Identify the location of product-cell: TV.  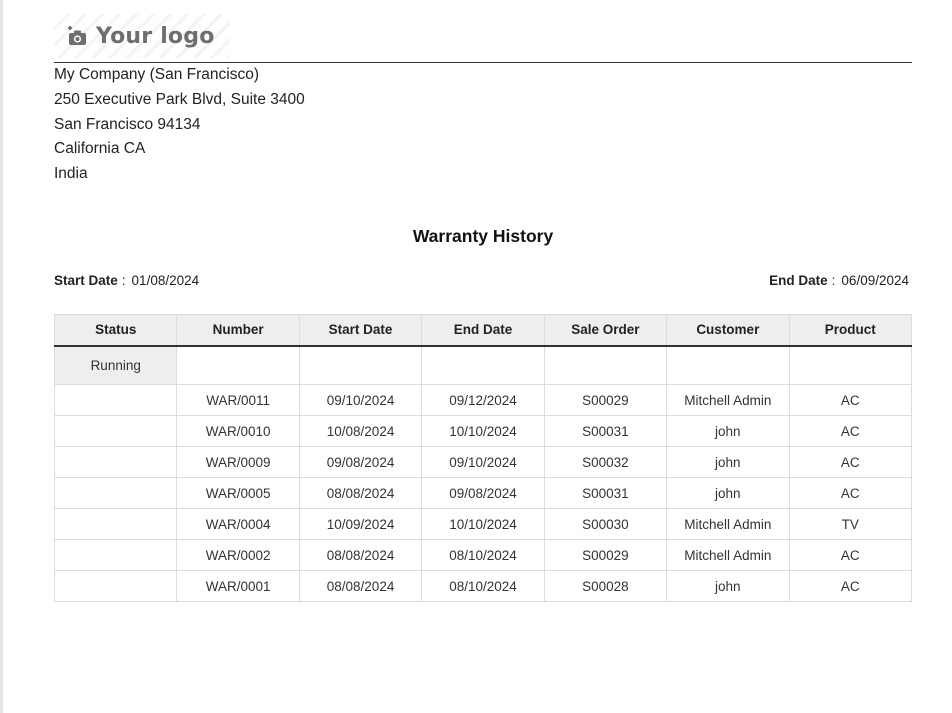
(850, 524).